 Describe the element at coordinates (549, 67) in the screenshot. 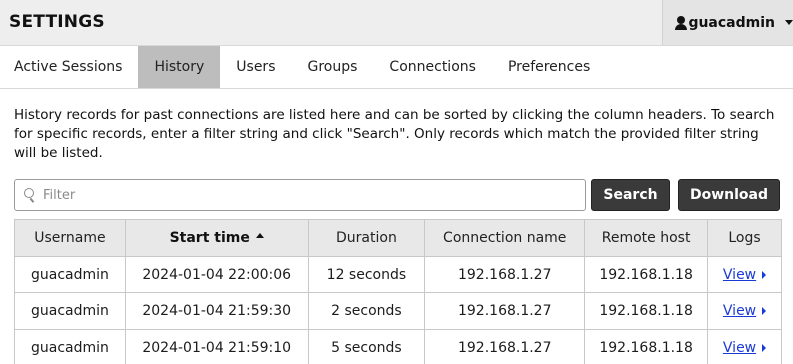

I see `tab-preferences: Preferences` at that location.